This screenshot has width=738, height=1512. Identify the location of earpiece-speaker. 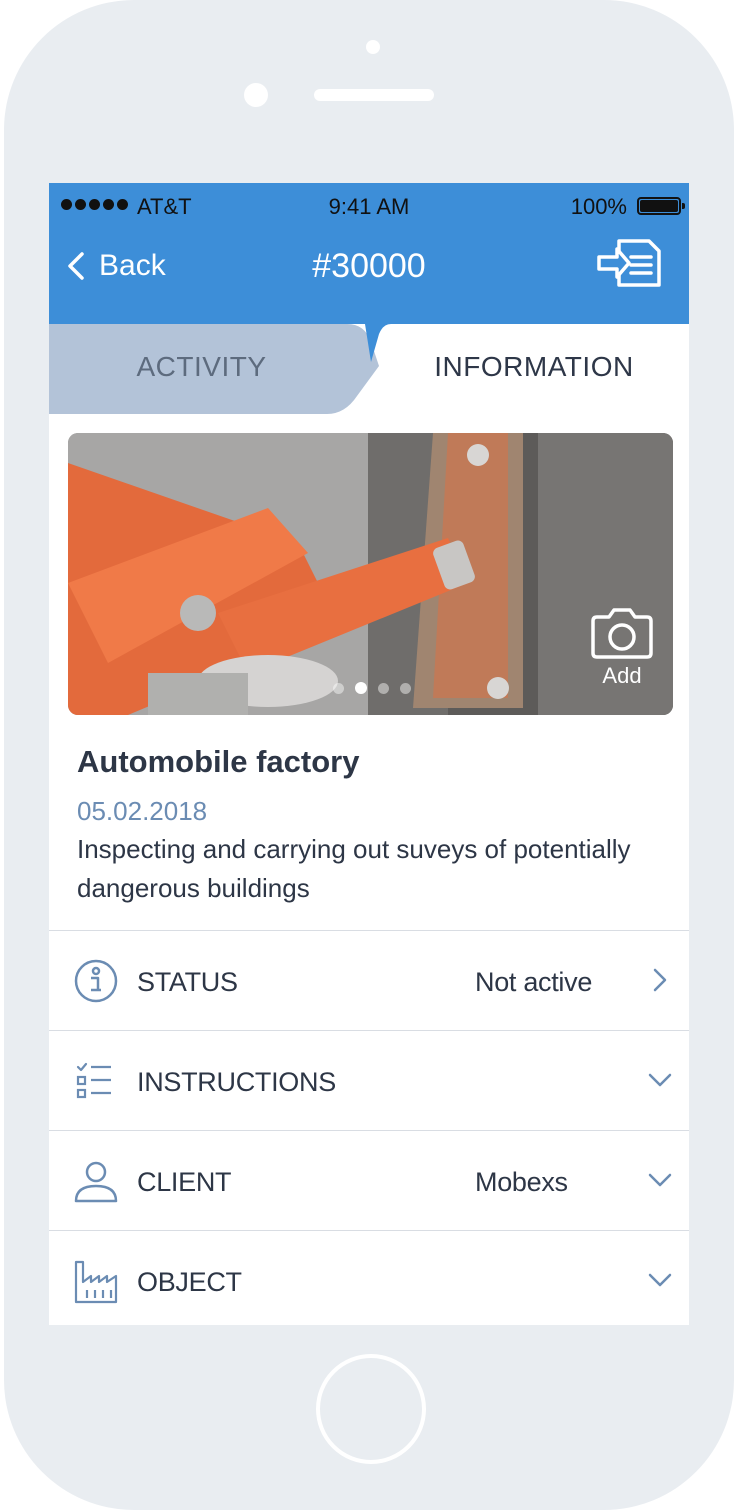
(374, 95).